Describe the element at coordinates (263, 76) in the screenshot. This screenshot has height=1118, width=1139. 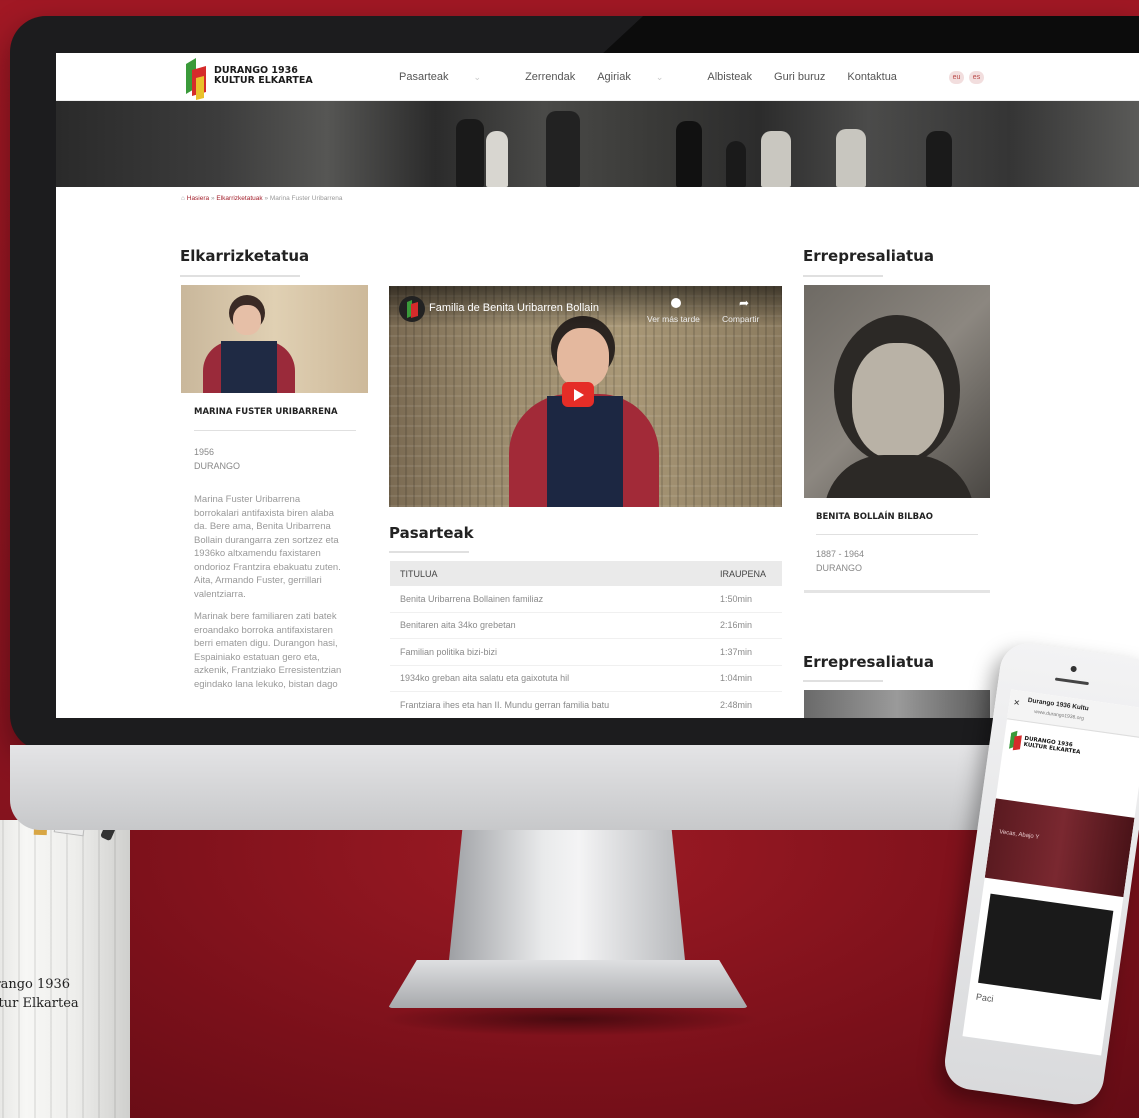
I see `site-logo-text: DURANGO 1936 KULTUR ELKARTEA` at that location.